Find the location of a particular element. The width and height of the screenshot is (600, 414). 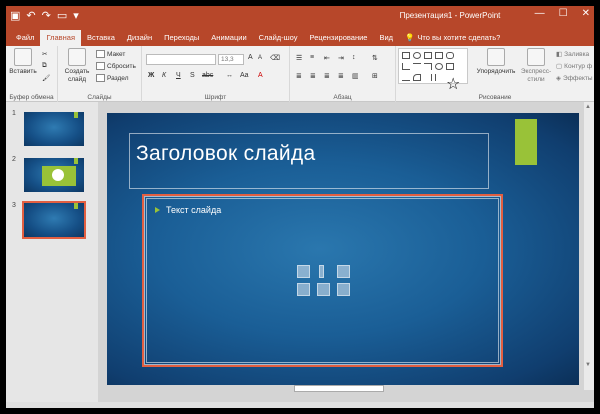

section-button: Раздел is located at coordinates (112, 78).